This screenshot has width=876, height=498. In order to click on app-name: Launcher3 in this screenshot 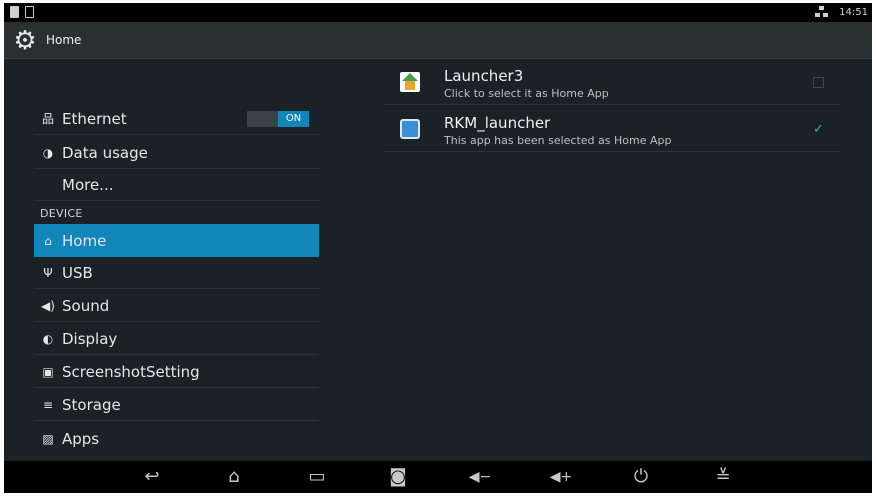, I will do `click(484, 76)`.